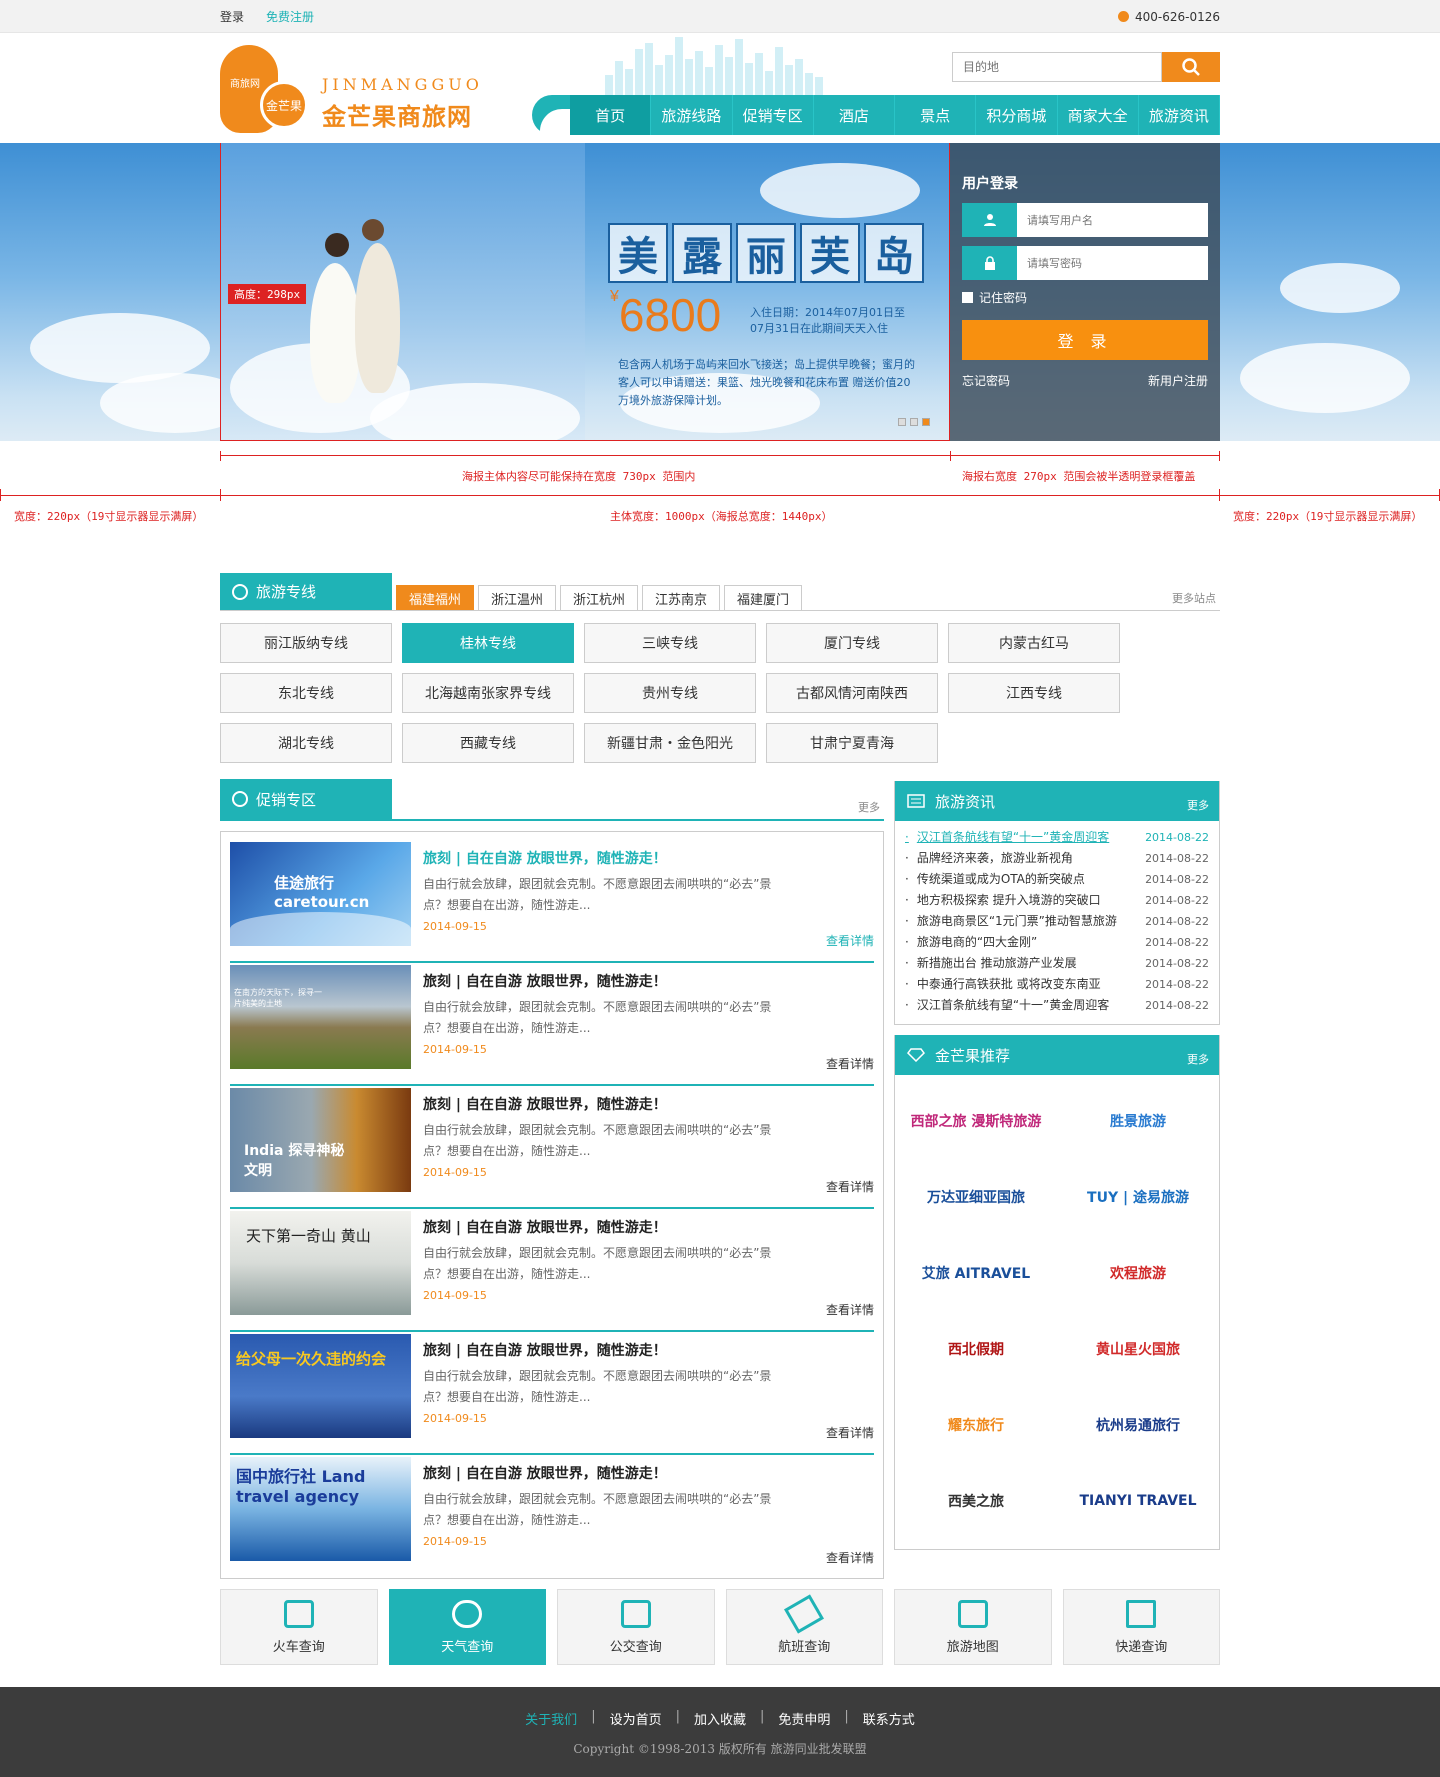  I want to click on line-item-active: 桂林专线, so click(488, 643).